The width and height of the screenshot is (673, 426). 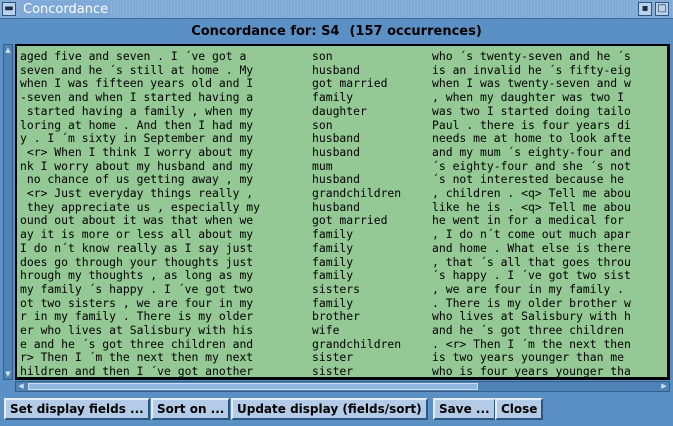 I want to click on update-display-button: Update display (fields/sort), so click(x=329, y=409).